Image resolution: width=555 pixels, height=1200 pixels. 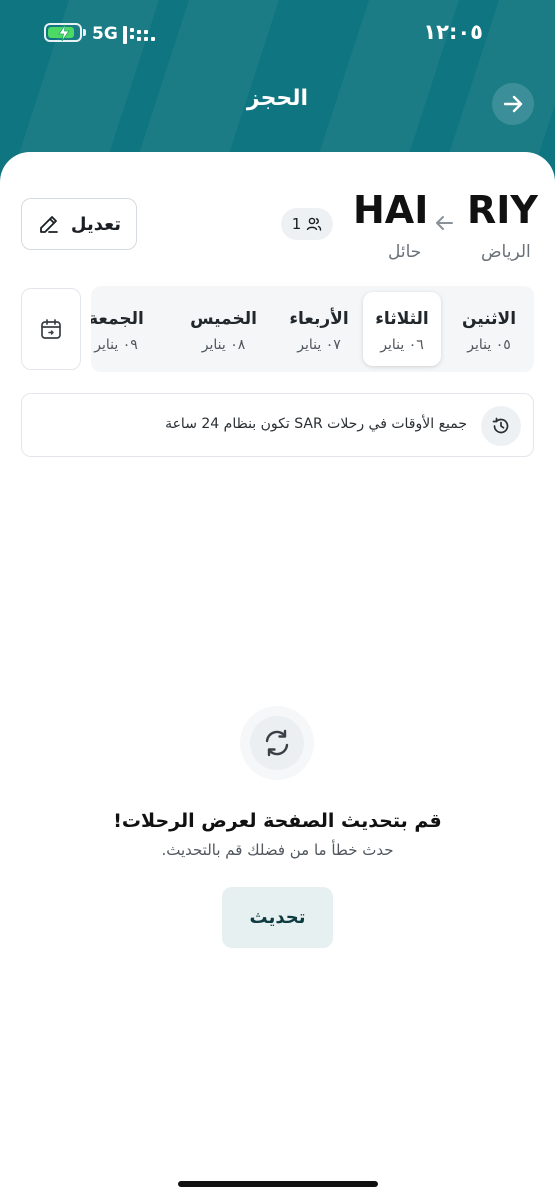 I want to click on edit-button: تعديل, so click(x=79, y=224).